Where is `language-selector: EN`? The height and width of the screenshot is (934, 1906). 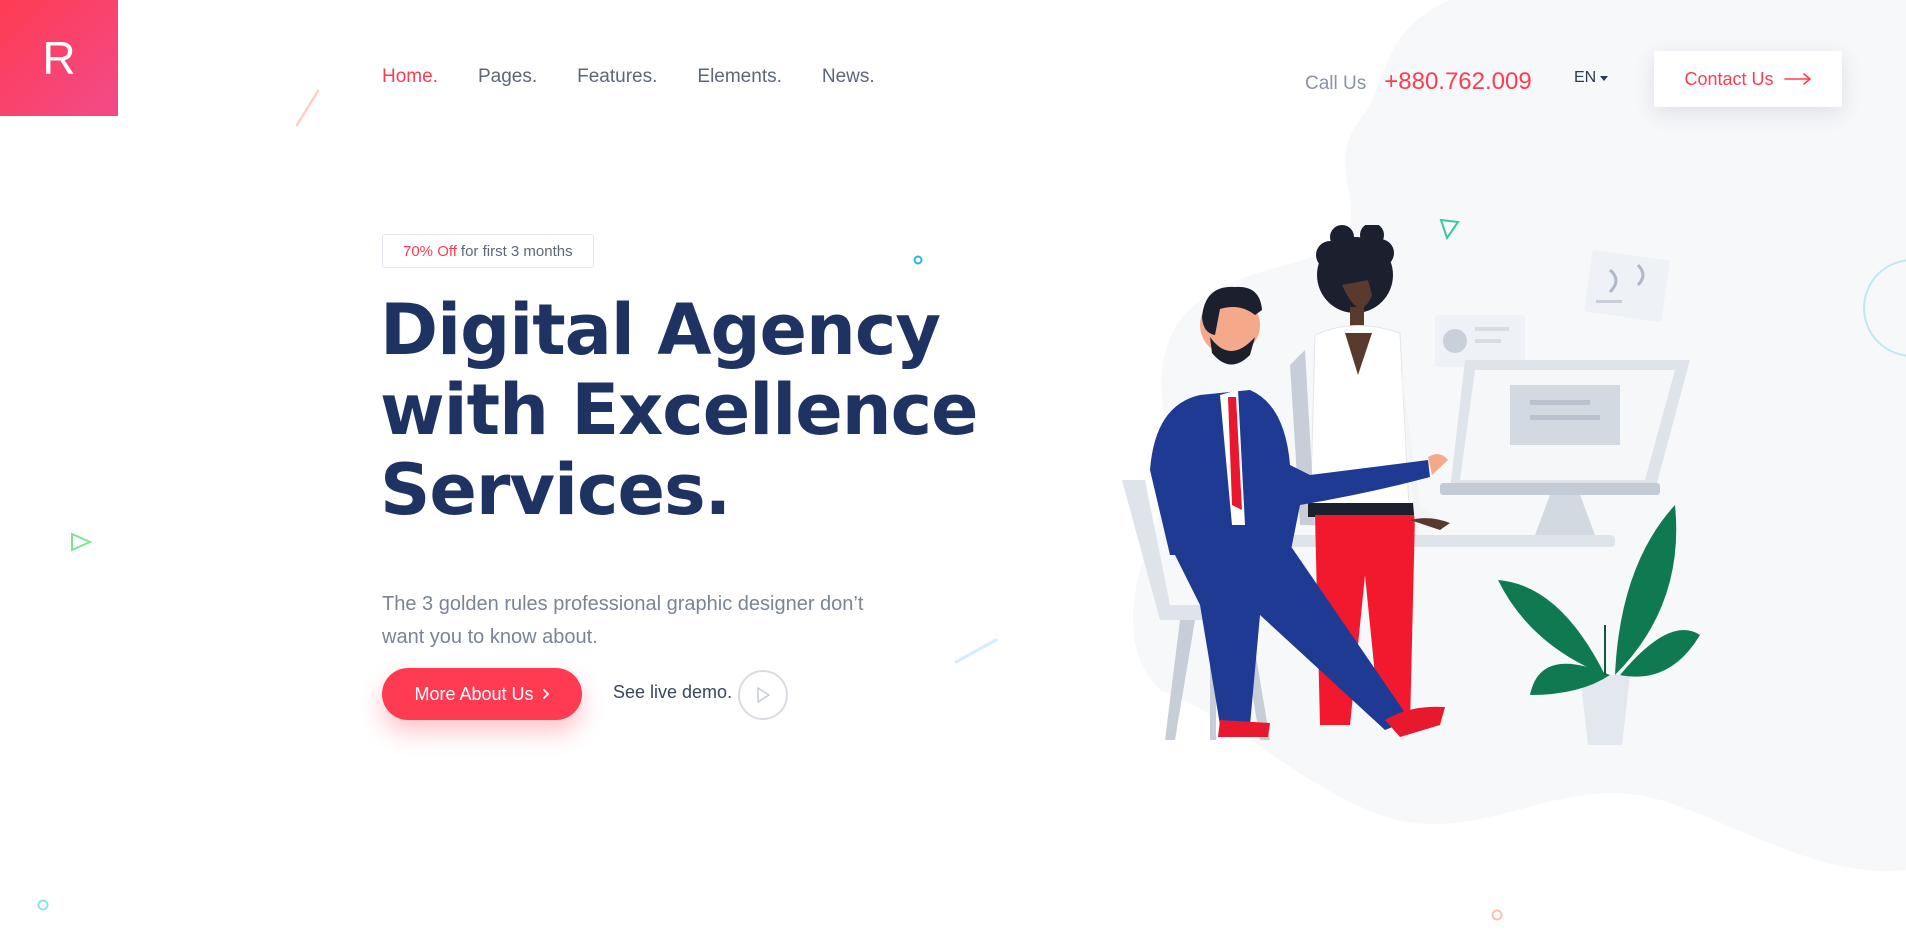
language-selector: EN is located at coordinates (1591, 78).